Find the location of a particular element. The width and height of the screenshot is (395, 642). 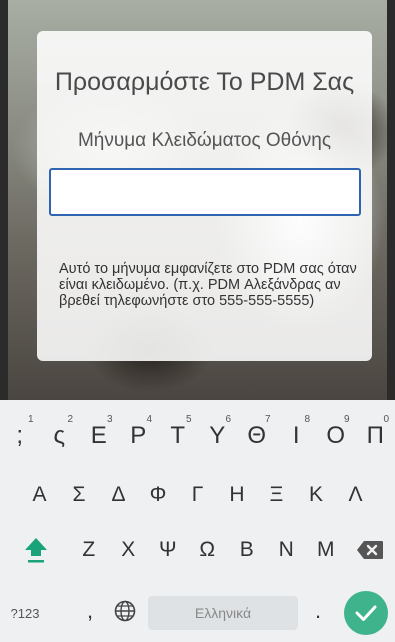

key-eta: Η is located at coordinates (237, 495).